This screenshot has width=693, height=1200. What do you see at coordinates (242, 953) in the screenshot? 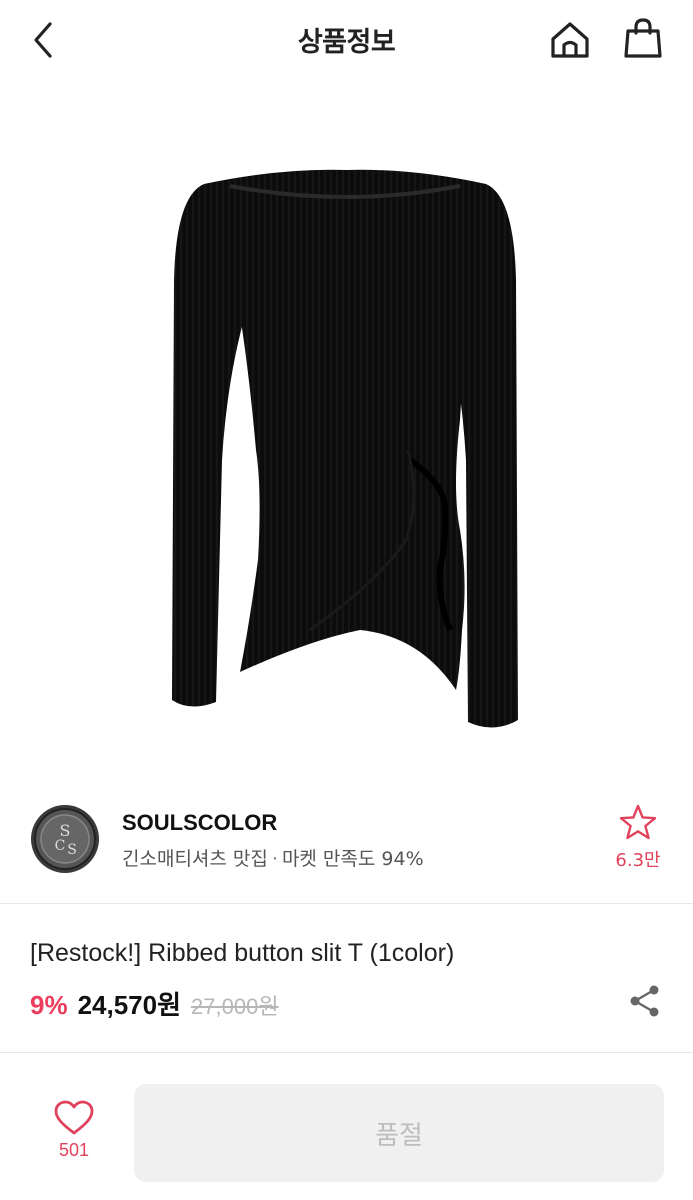
I see `product-name: [Restock!] Ribbed button slit T (1color)` at bounding box center [242, 953].